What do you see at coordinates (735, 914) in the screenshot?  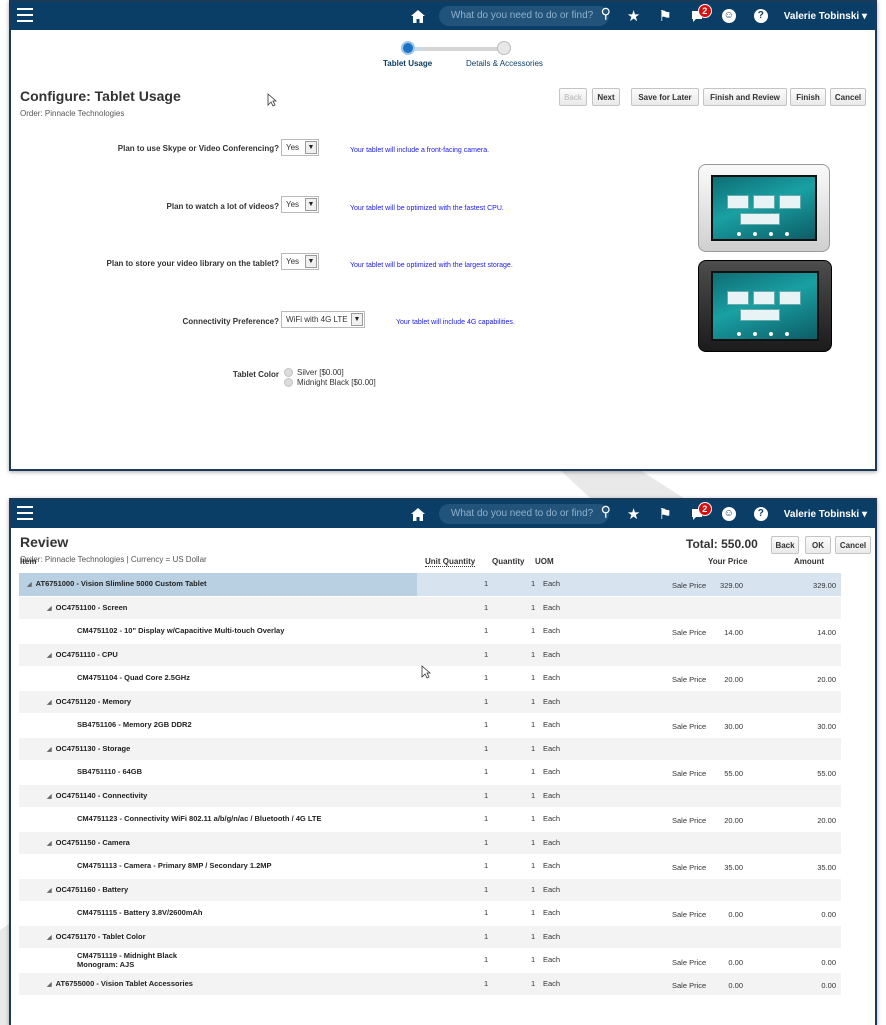 I see `price-cell: 0.00` at bounding box center [735, 914].